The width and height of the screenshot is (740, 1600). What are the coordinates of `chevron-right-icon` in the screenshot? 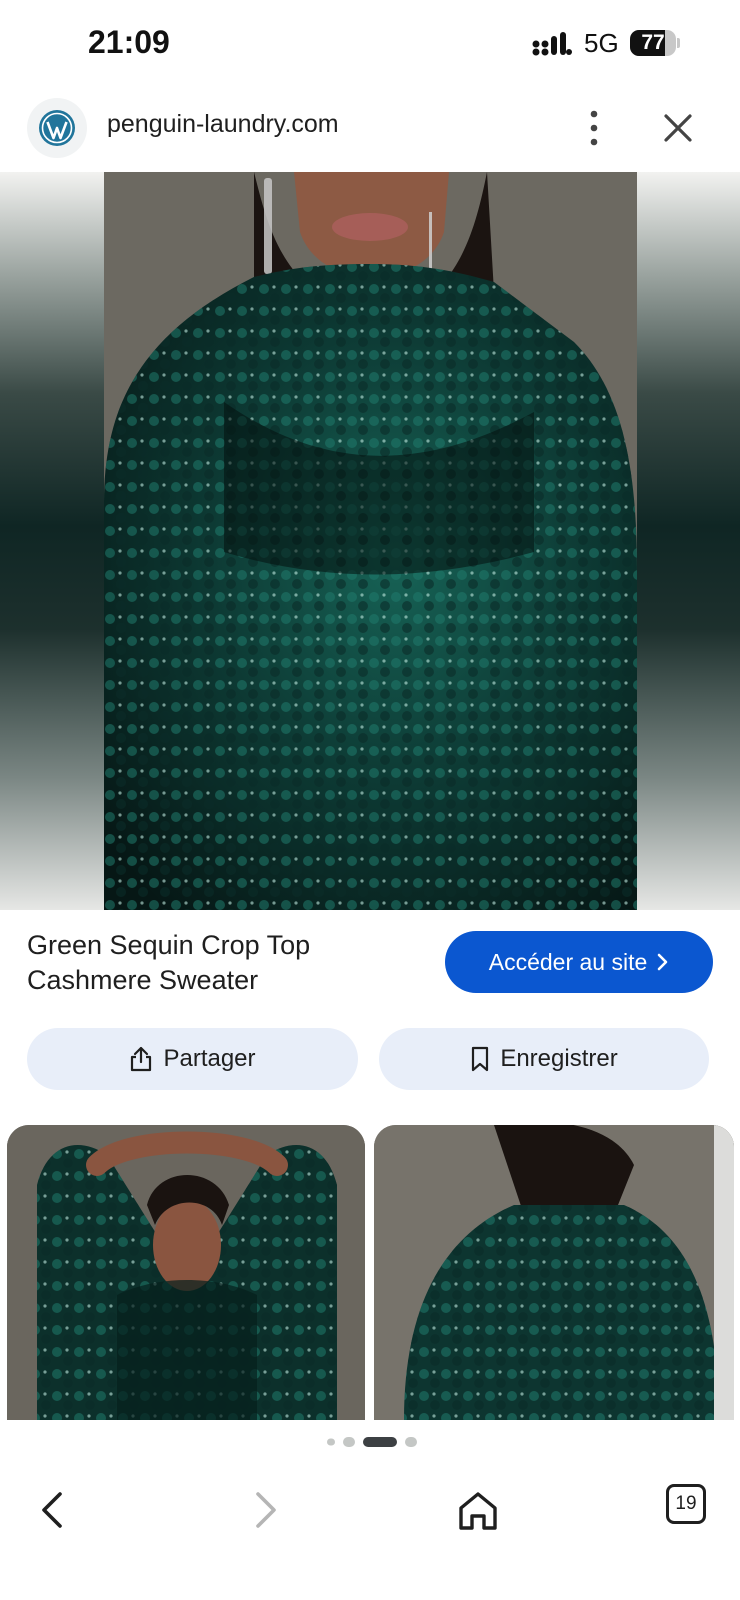 It's located at (662, 962).